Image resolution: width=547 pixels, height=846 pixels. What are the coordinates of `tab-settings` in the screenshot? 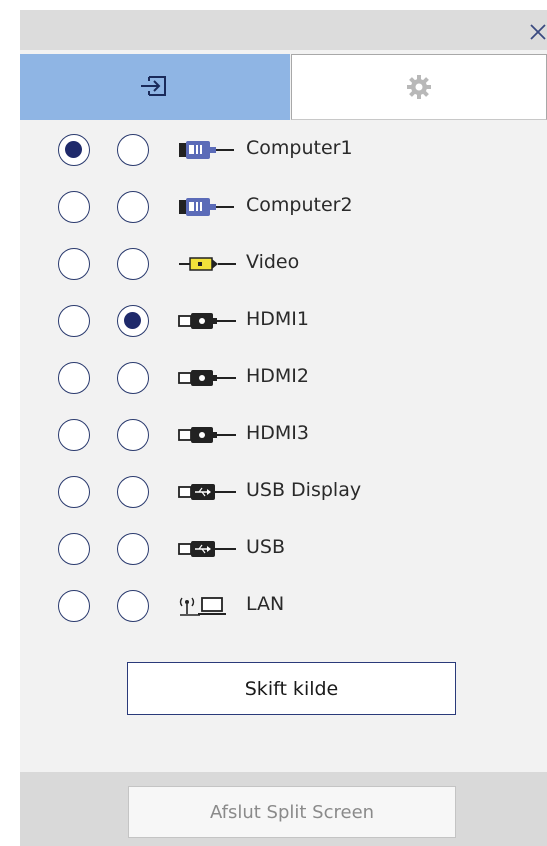 It's located at (419, 87).